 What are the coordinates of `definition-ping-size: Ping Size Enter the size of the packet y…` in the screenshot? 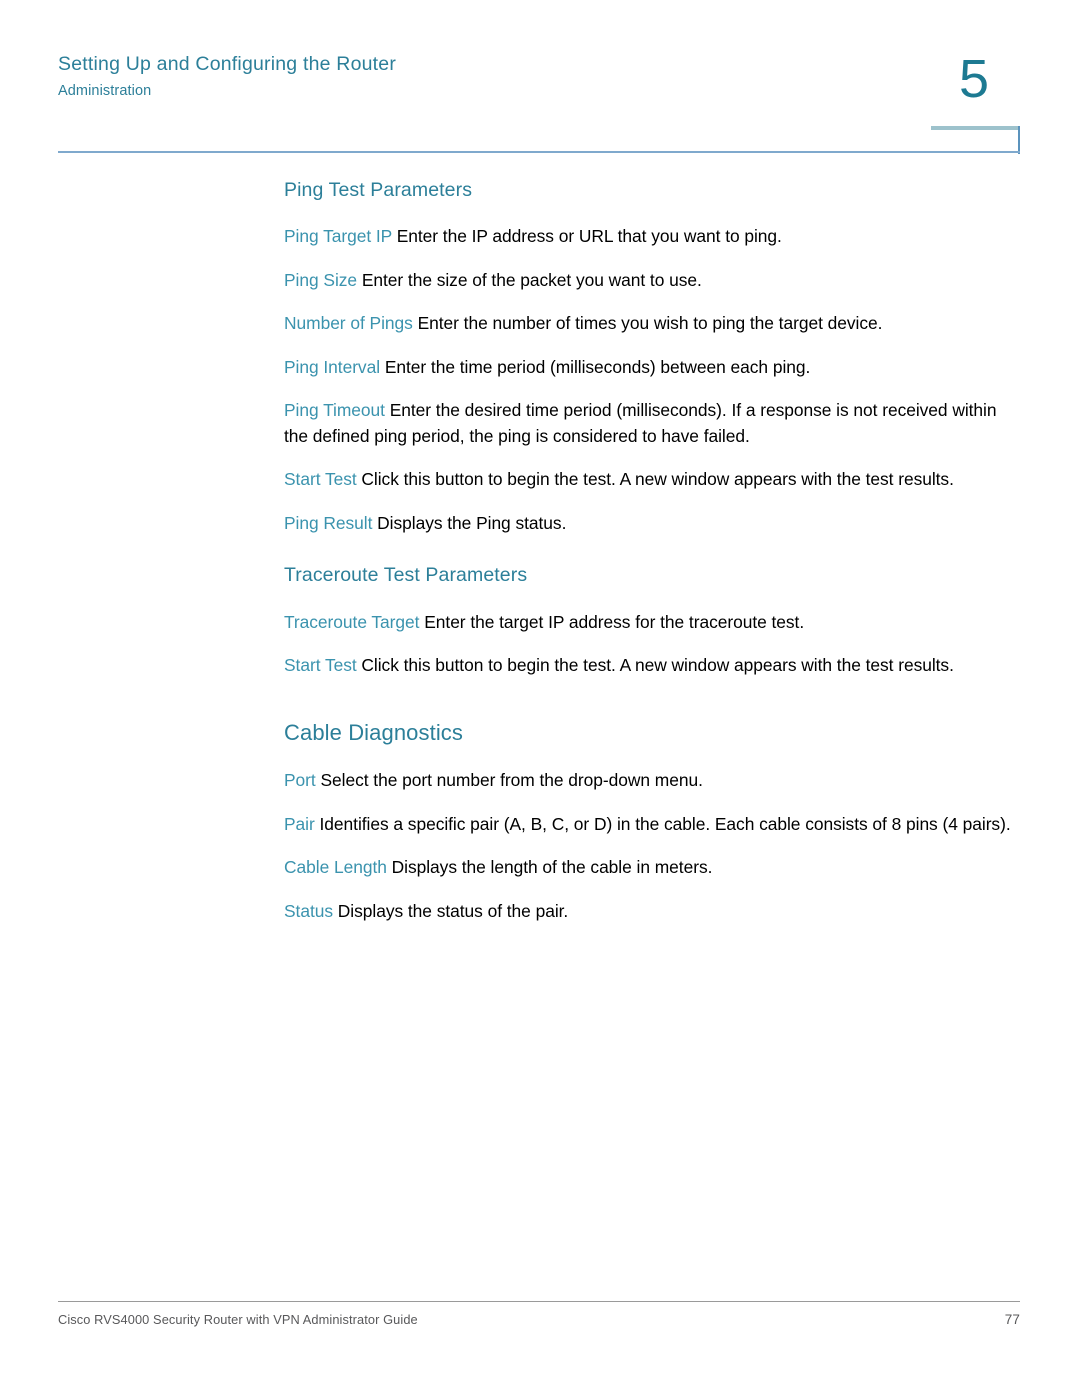 It's located at (649, 281).